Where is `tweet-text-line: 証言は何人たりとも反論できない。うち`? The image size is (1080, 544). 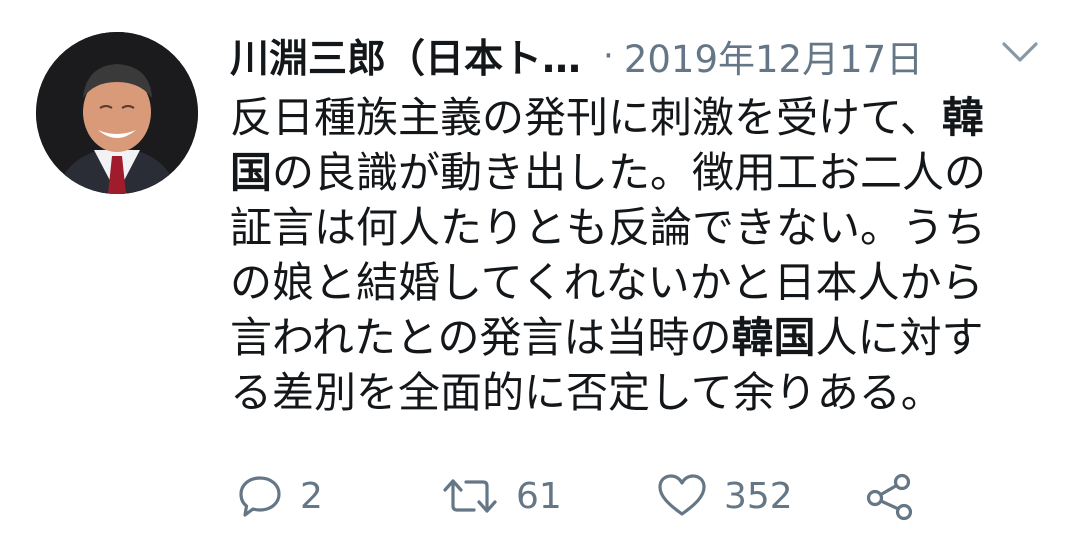
tweet-text-line: 証言は何人たりとも反論できない。うち is located at coordinates (625, 227).